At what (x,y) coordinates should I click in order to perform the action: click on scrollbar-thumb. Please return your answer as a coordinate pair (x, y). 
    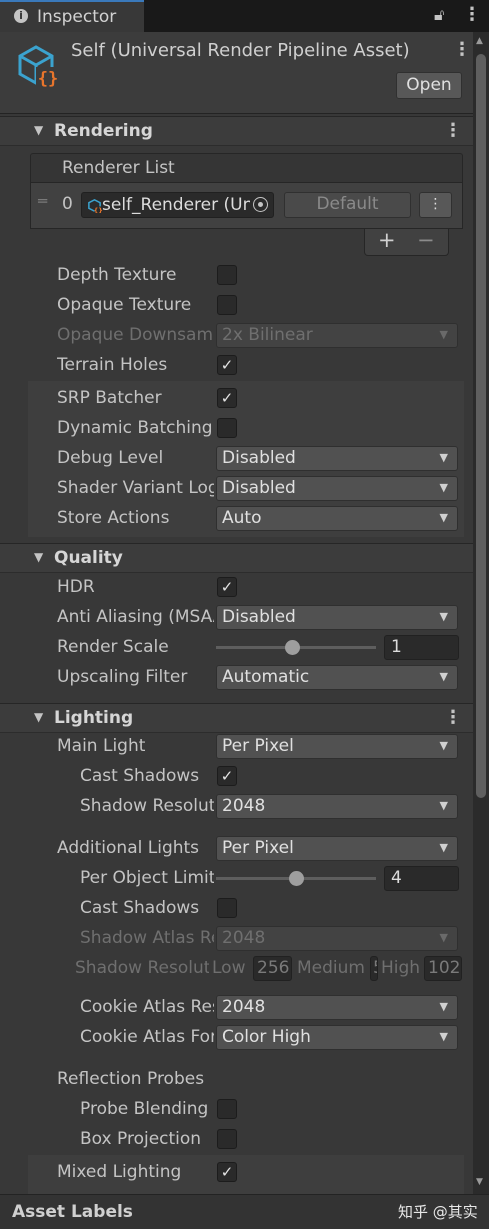
    Looking at the image, I should click on (481, 426).